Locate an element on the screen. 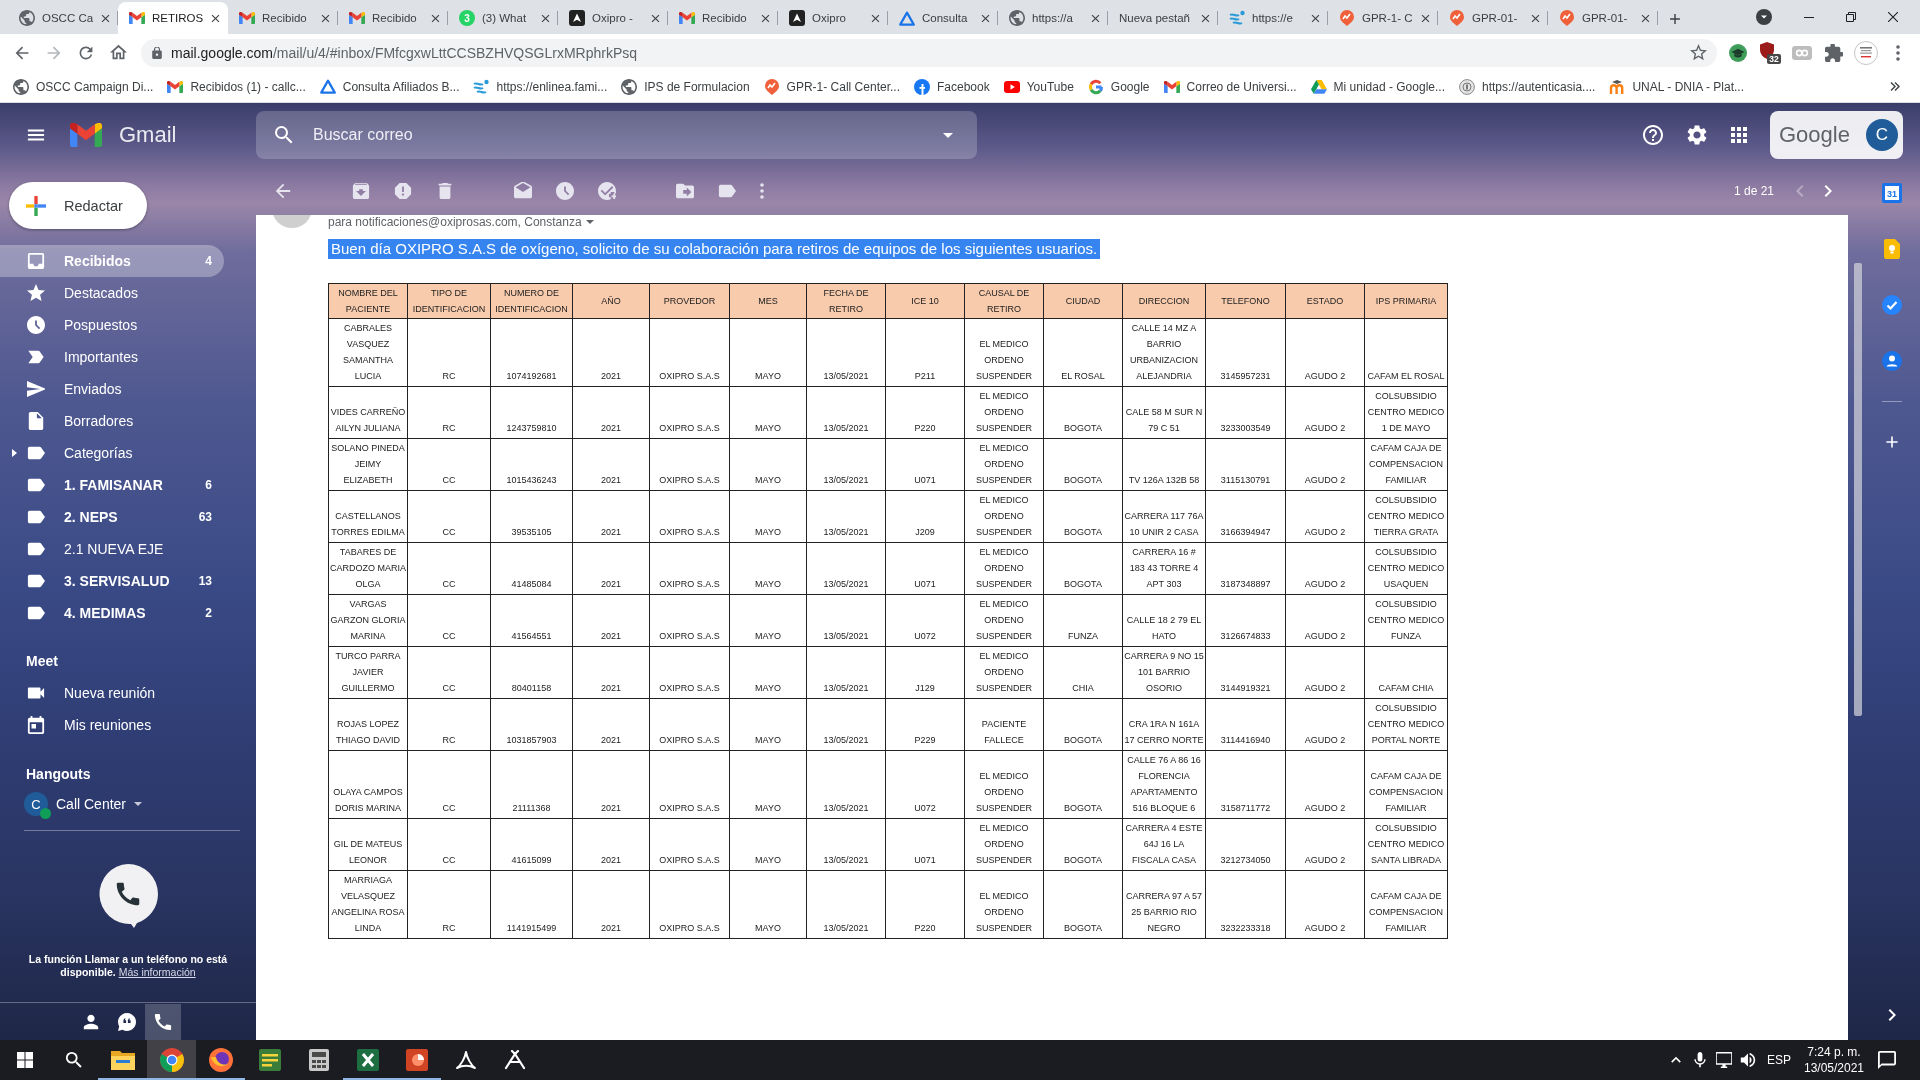 This screenshot has height=1080, width=1920. network-icon is located at coordinates (1724, 1060).